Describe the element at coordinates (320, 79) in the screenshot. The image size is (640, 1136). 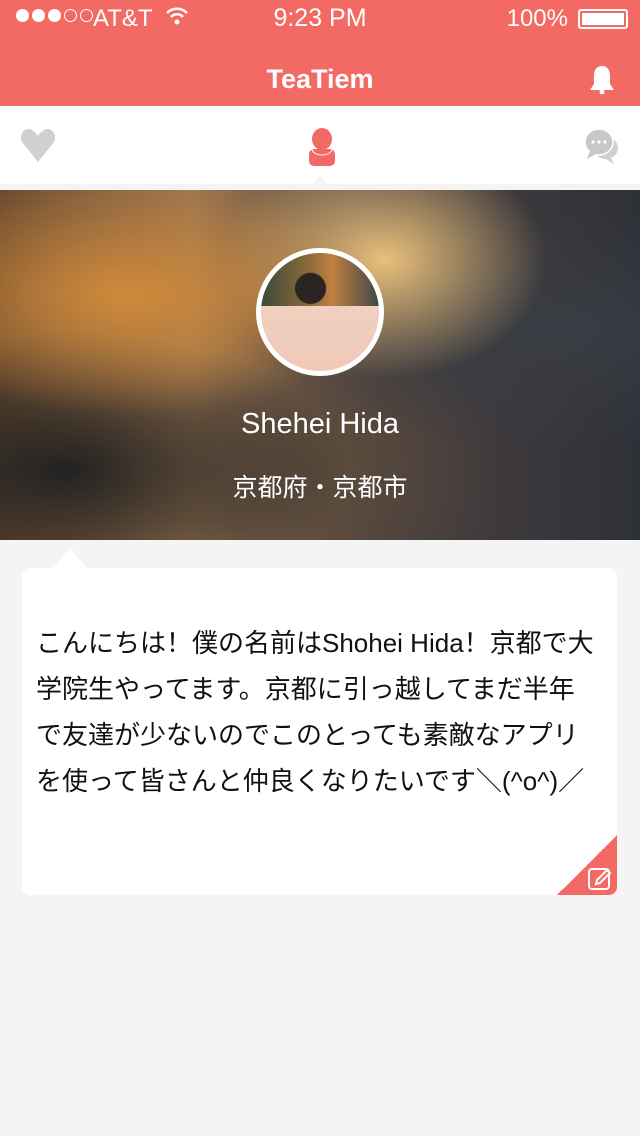
I see `app-title: TeaTiem` at that location.